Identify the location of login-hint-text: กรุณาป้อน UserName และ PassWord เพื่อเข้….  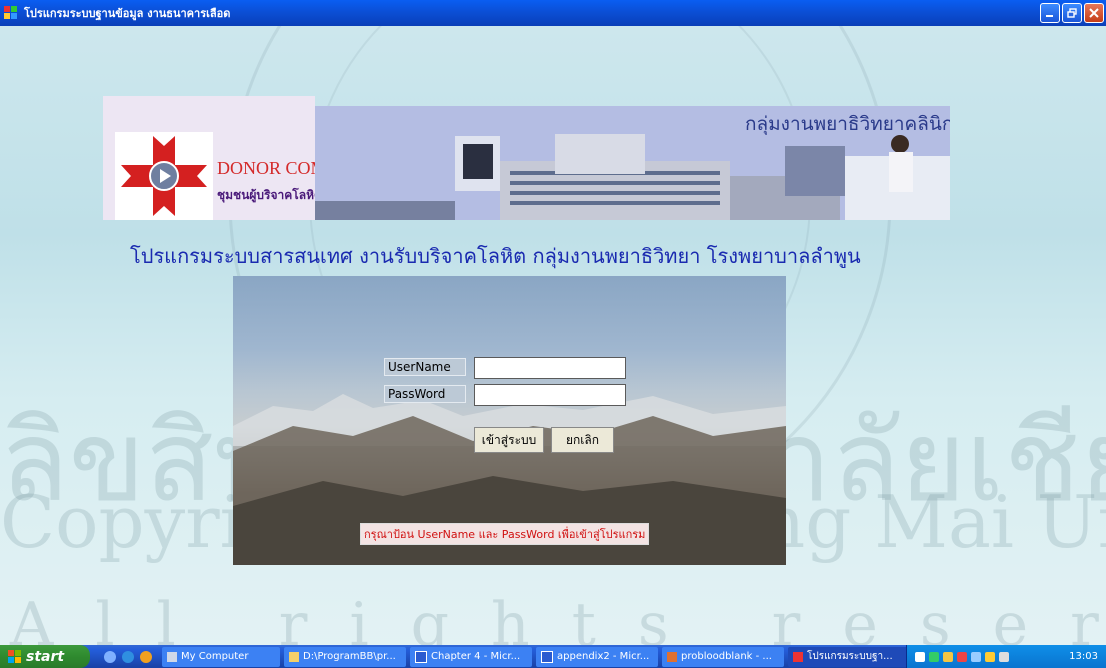
(505, 534).